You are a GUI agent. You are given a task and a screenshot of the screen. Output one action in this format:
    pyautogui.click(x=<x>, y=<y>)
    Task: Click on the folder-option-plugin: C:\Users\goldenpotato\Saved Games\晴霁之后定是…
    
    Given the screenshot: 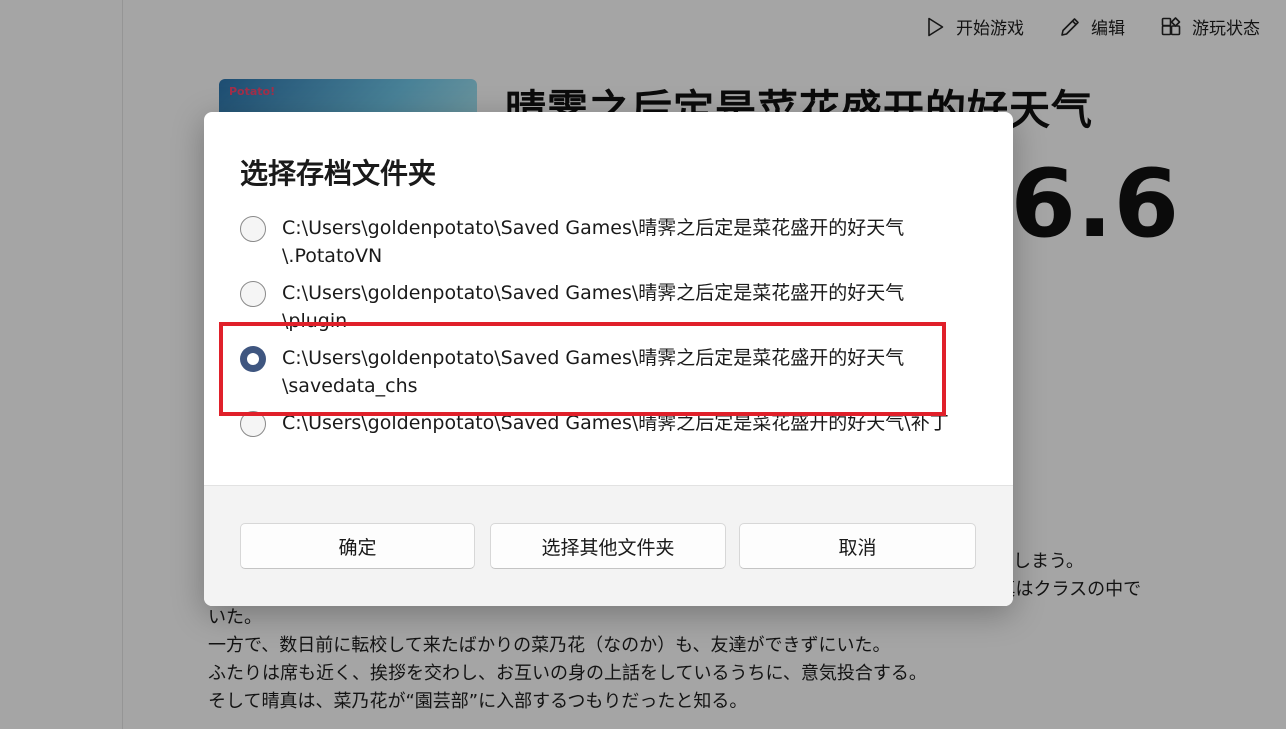 What is the action you would take?
    pyautogui.click(x=606, y=307)
    